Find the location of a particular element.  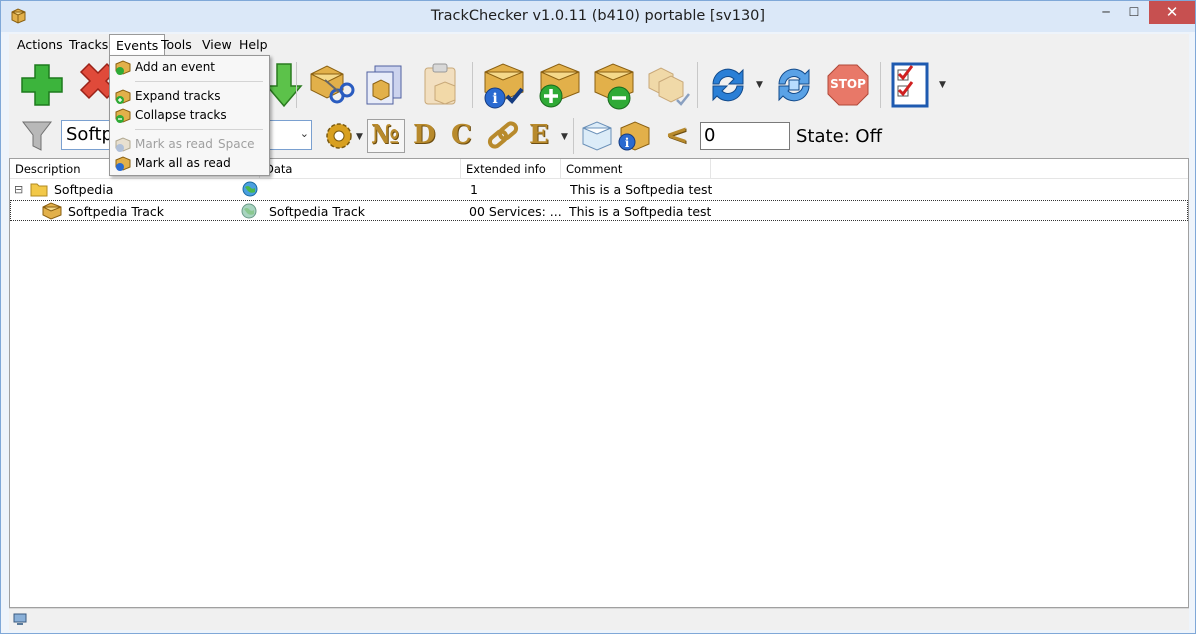

menu-item-collapse-tracks: Collapse tracks is located at coordinates (189, 115).